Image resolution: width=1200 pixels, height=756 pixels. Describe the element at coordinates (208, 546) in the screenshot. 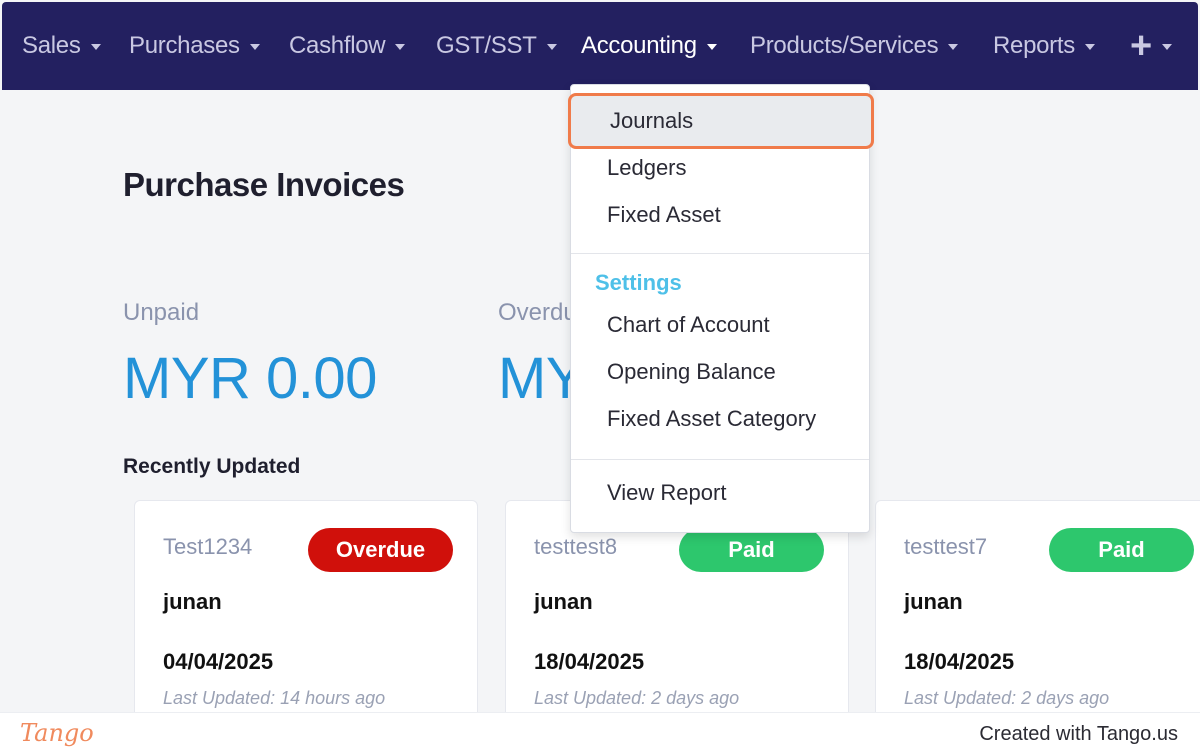

I see `invoice-ref: Test1234` at that location.